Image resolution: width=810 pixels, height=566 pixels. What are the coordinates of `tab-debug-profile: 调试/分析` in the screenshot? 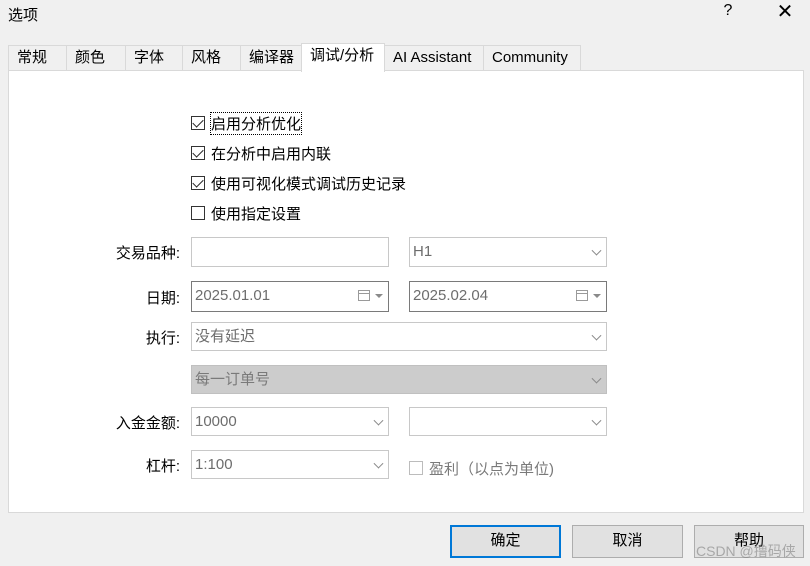 It's located at (343, 57).